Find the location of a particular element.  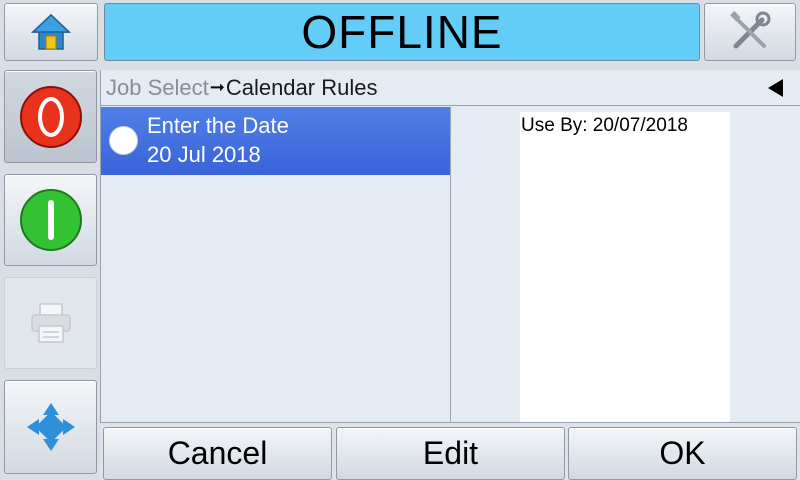

rule-value: 20 Jul 2018 is located at coordinates (204, 154).